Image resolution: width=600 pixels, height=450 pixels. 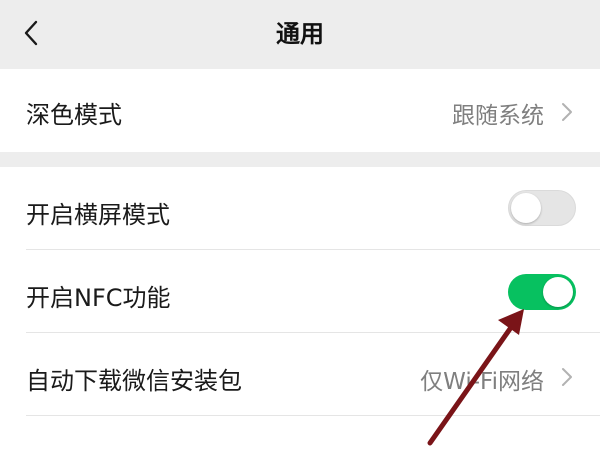 What do you see at coordinates (482, 382) in the screenshot?
I see `auto-download-value: 仅Wi-Fi网络` at bounding box center [482, 382].